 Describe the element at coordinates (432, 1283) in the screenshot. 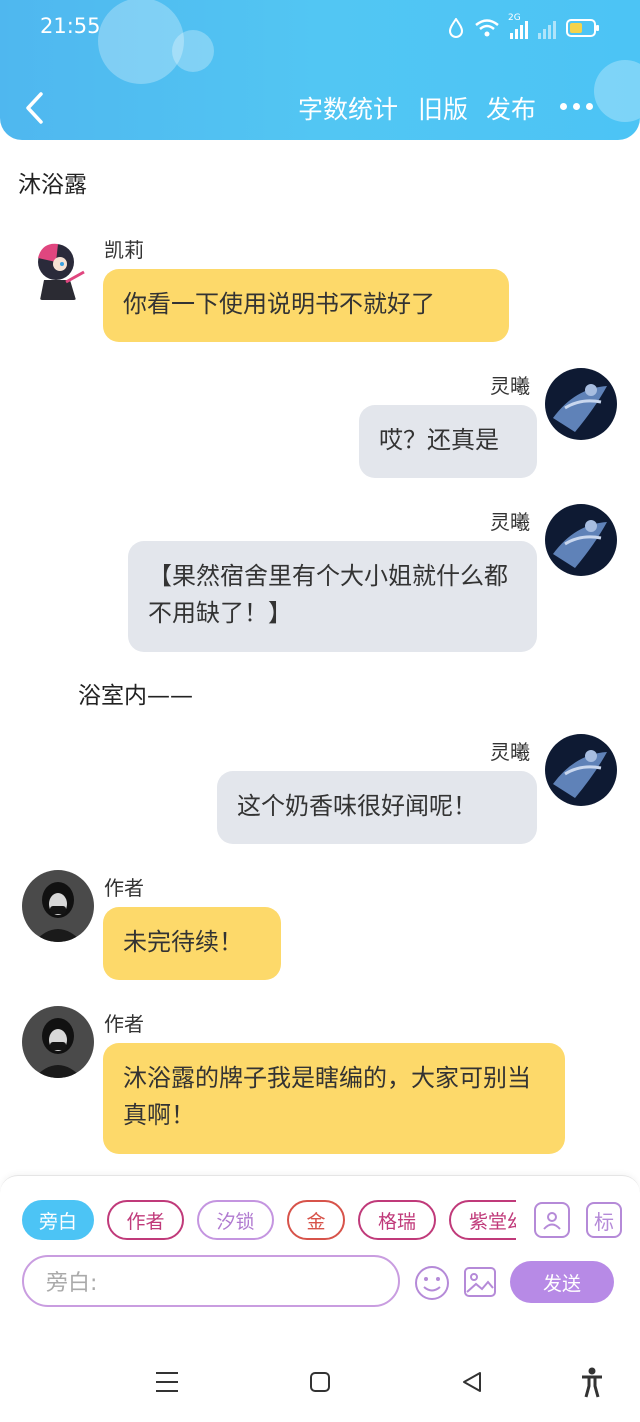

I see `smile-icon` at that location.